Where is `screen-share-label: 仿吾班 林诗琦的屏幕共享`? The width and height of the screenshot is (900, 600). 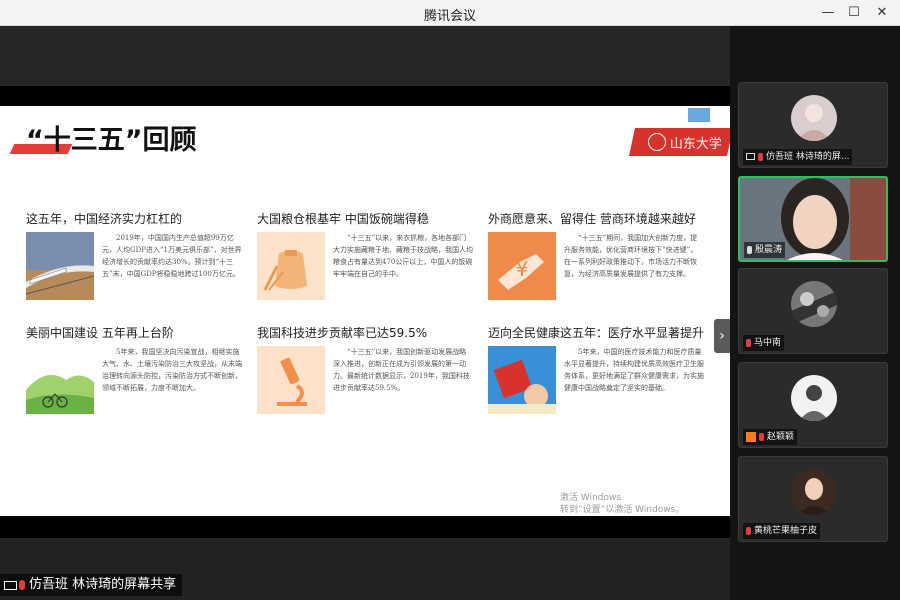 screen-share-label: 仿吾班 林诗琦的屏幕共享 is located at coordinates (91, 585).